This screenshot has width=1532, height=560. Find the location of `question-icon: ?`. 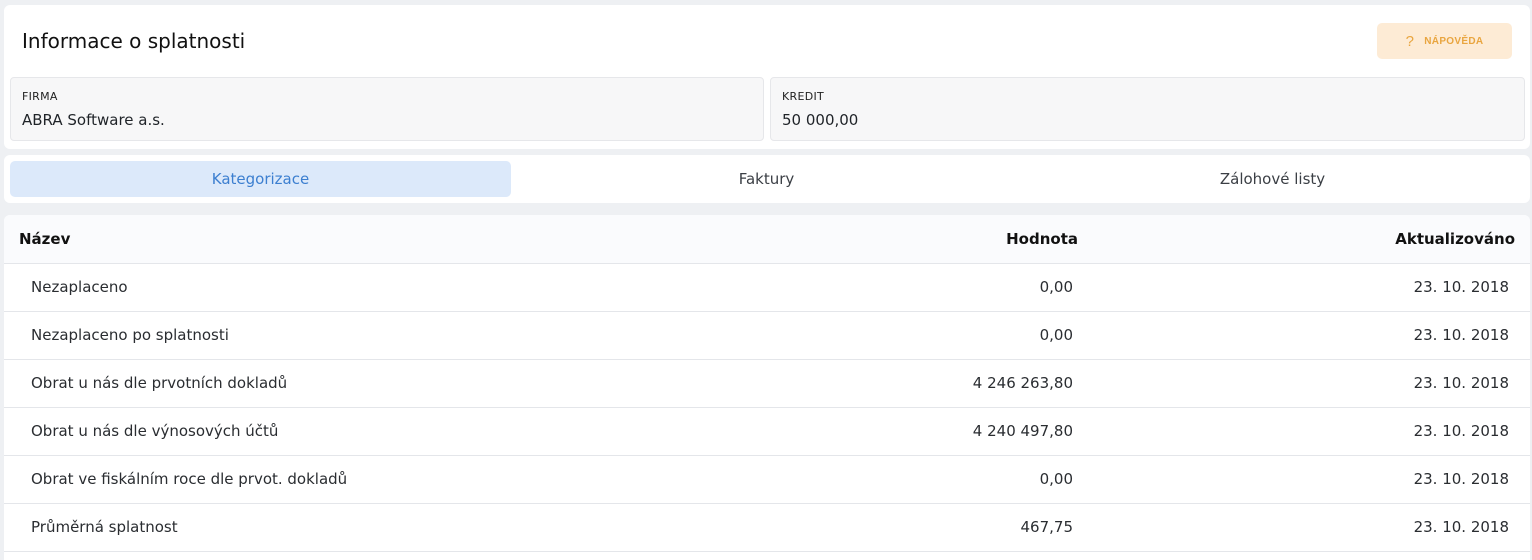

question-icon: ? is located at coordinates (1410, 41).